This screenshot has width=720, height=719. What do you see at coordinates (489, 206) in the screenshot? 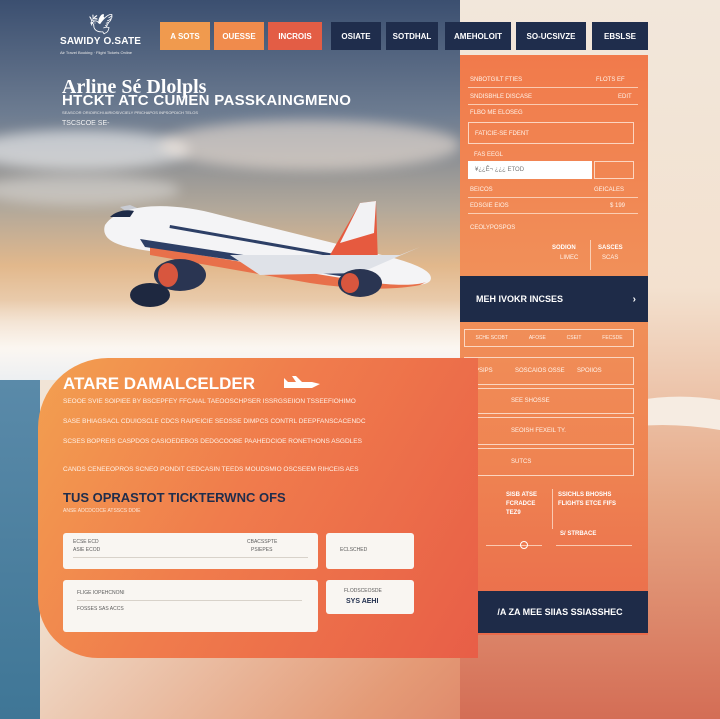
I see `total-label: EDSGIE EIOS` at bounding box center [489, 206].